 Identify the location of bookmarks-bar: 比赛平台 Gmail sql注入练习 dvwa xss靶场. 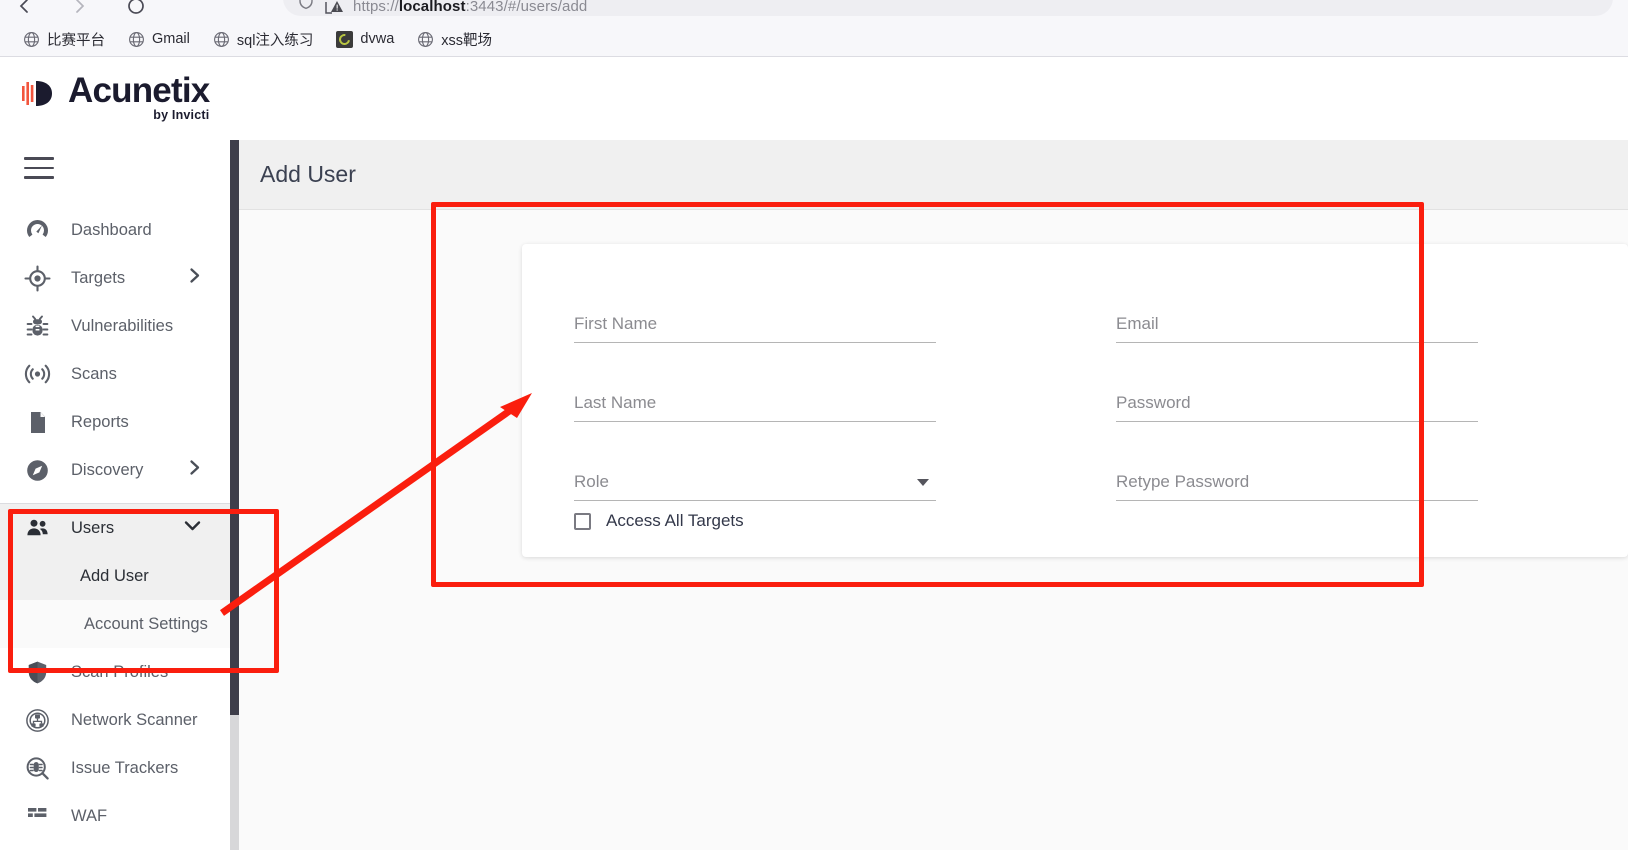
(814, 39).